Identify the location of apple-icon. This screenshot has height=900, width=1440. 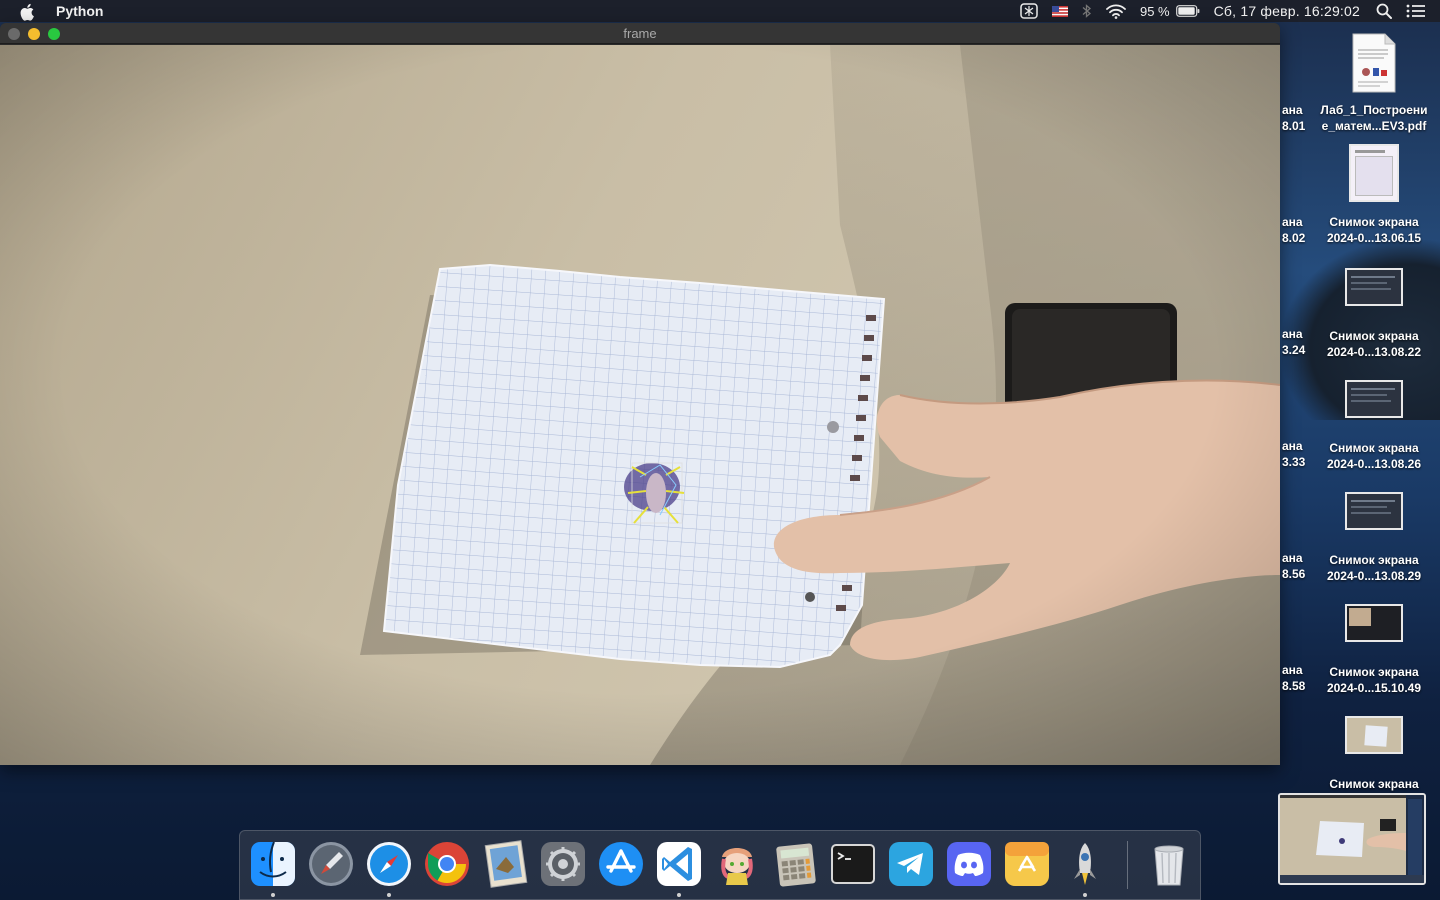
(30, 12).